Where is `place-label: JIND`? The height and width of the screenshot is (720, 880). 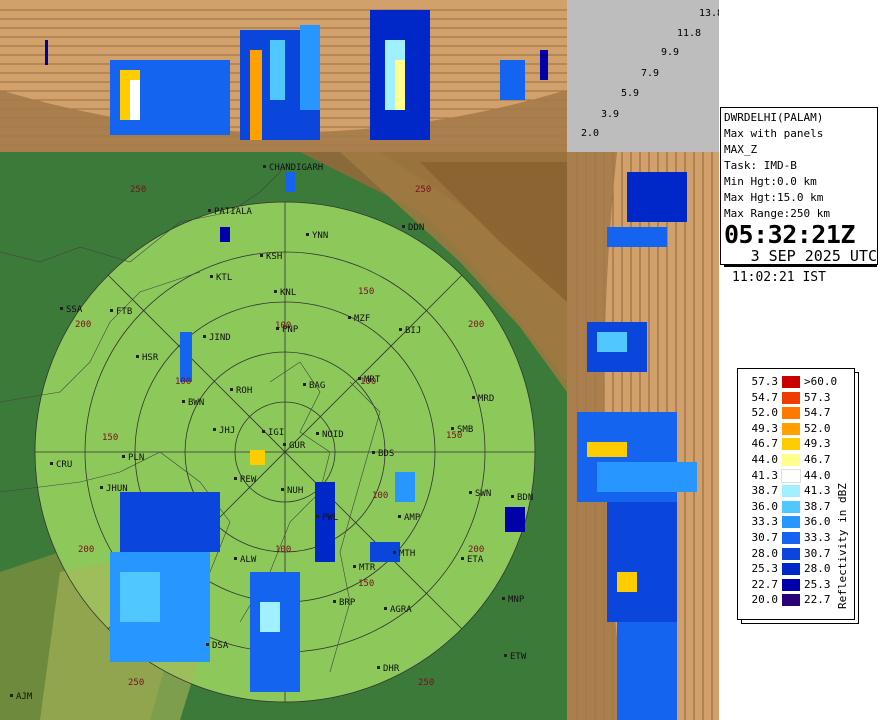 place-label: JIND is located at coordinates (220, 338).